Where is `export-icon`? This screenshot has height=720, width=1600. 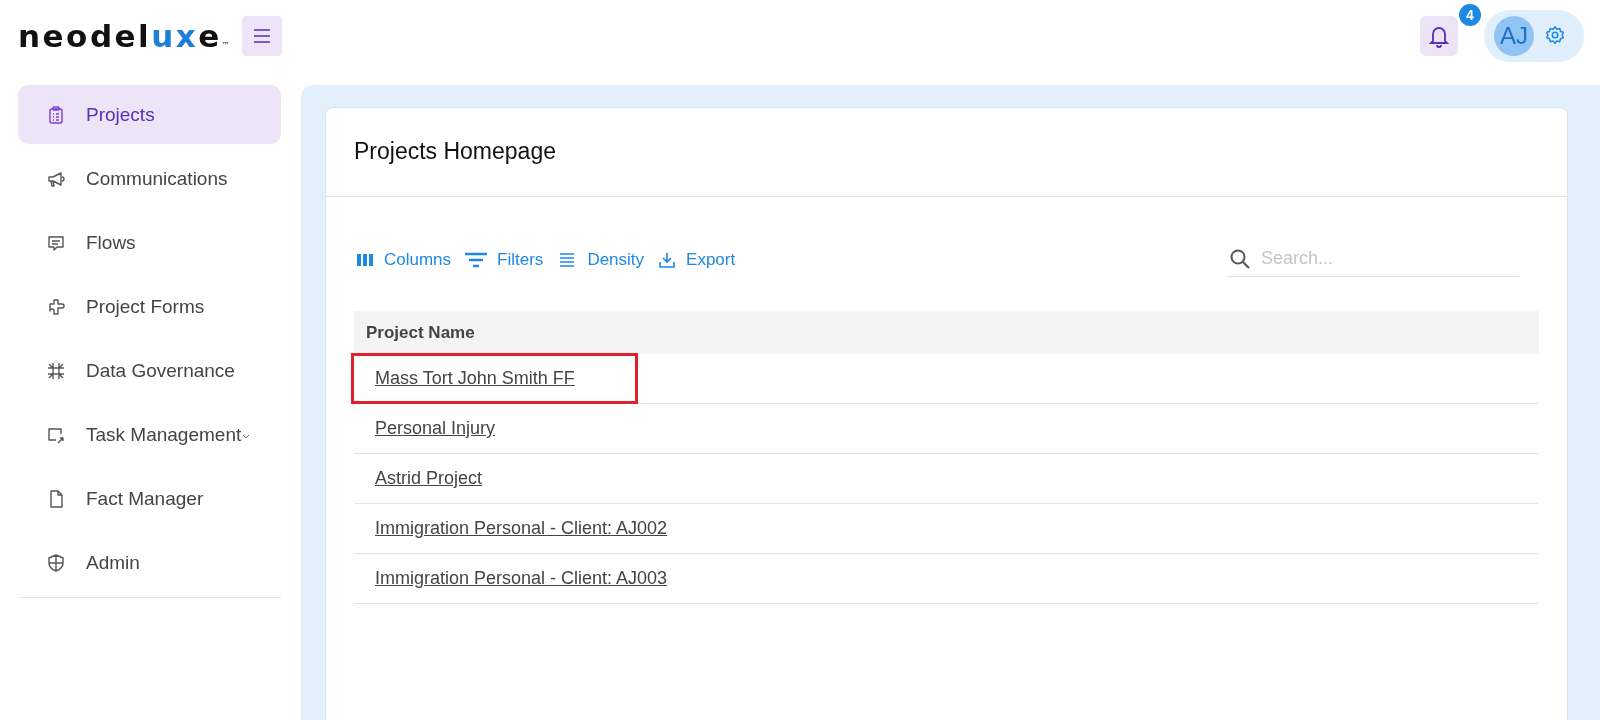
export-icon is located at coordinates (667, 260).